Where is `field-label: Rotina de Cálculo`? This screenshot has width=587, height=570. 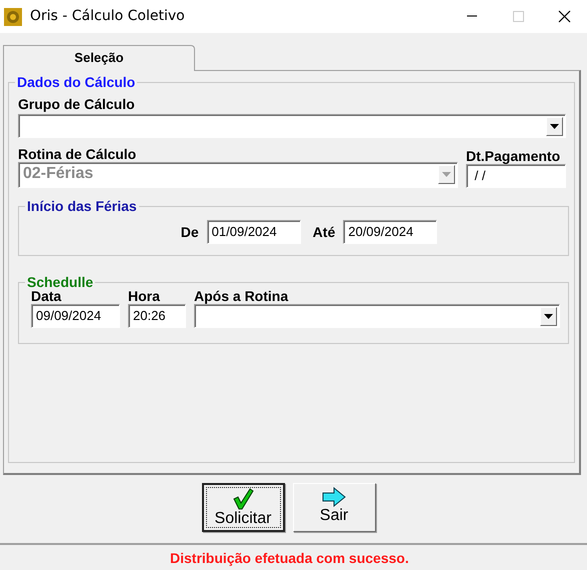
field-label: Rotina de Cálculo is located at coordinates (78, 154).